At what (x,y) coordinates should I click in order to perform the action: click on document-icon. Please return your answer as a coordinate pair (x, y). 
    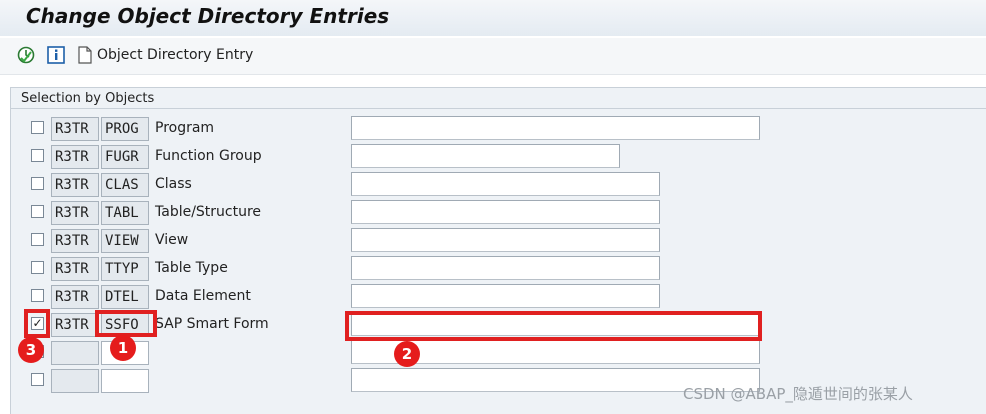
    Looking at the image, I should click on (86, 55).